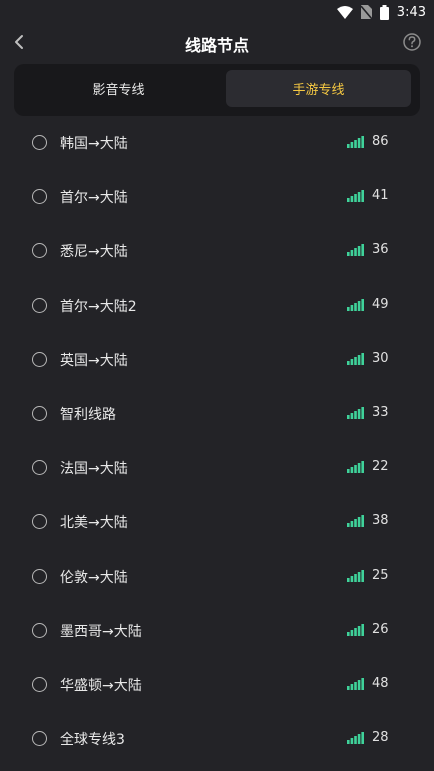 Image resolution: width=434 pixels, height=771 pixels. What do you see at coordinates (217, 739) in the screenshot?
I see `list-item: 全球专线3 28` at bounding box center [217, 739].